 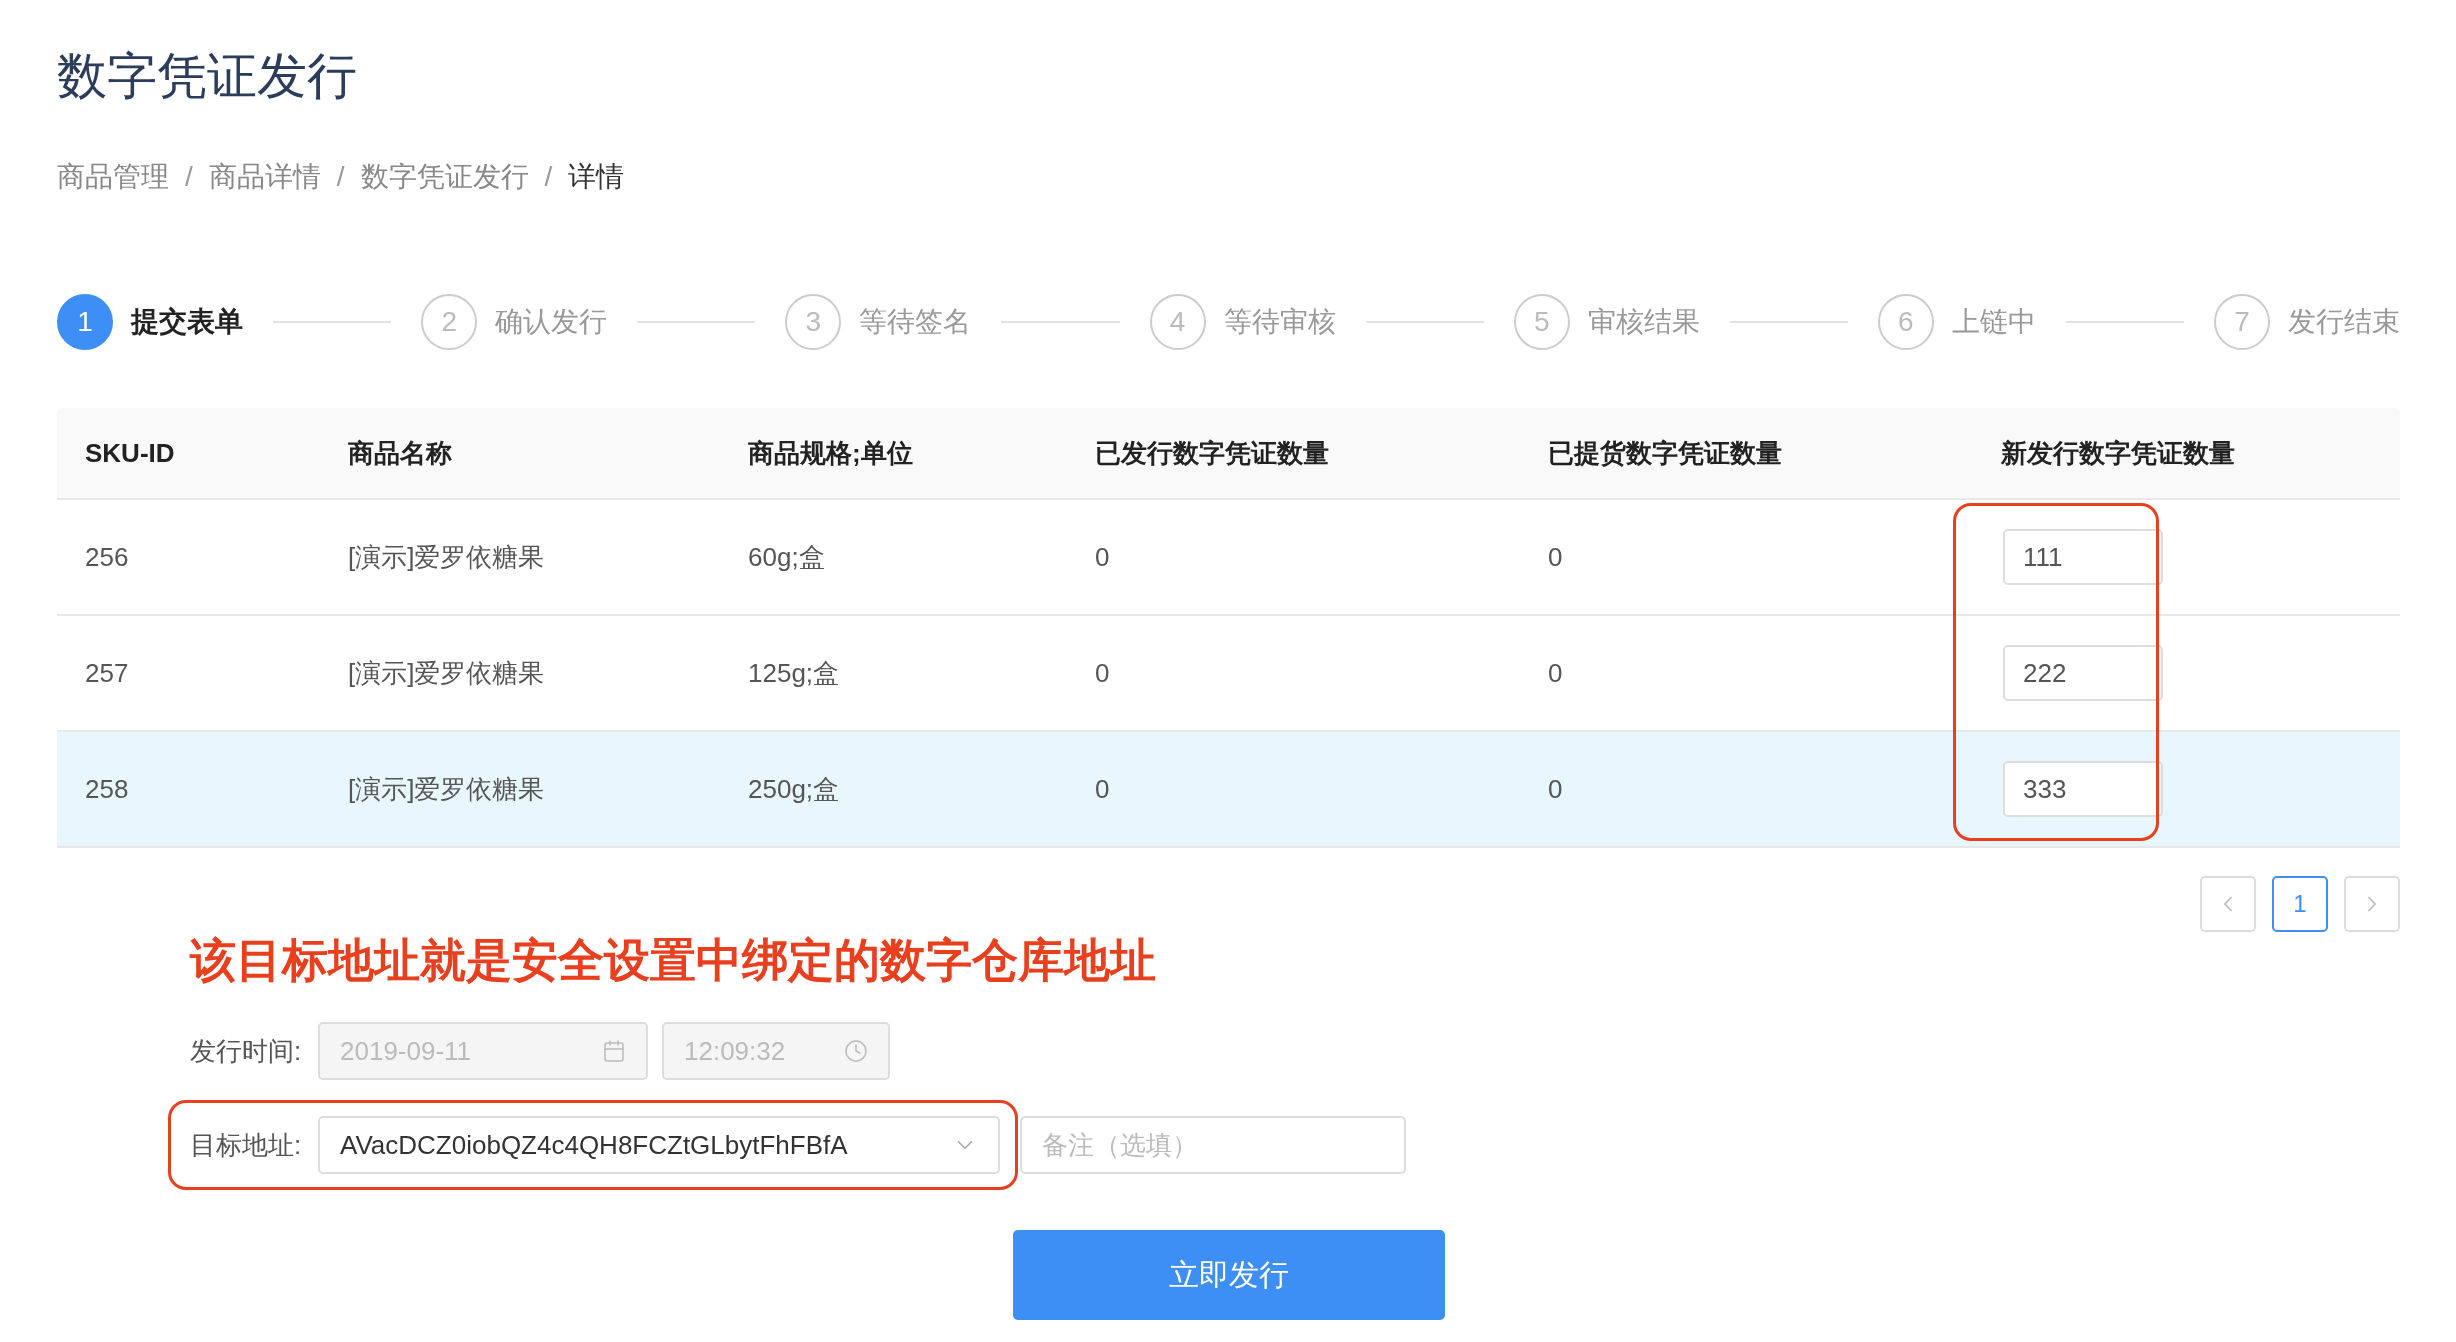 I want to click on clock-icon, so click(x=856, y=1051).